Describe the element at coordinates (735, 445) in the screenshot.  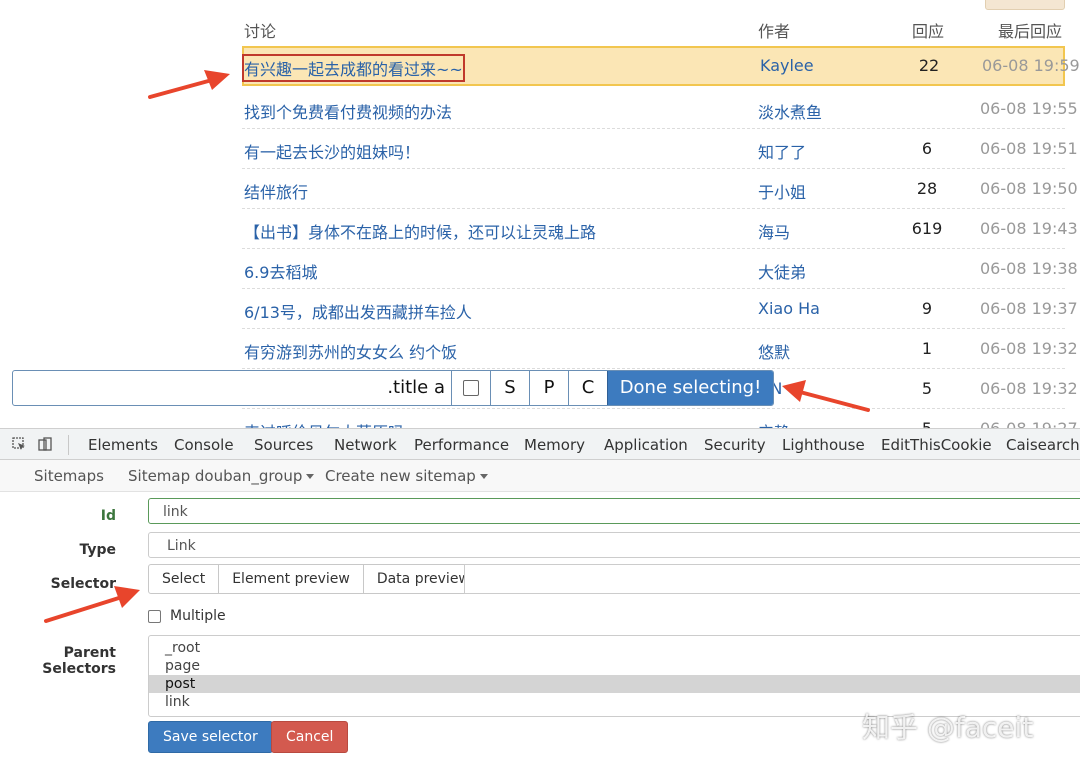
I see `tab-security: Security` at that location.